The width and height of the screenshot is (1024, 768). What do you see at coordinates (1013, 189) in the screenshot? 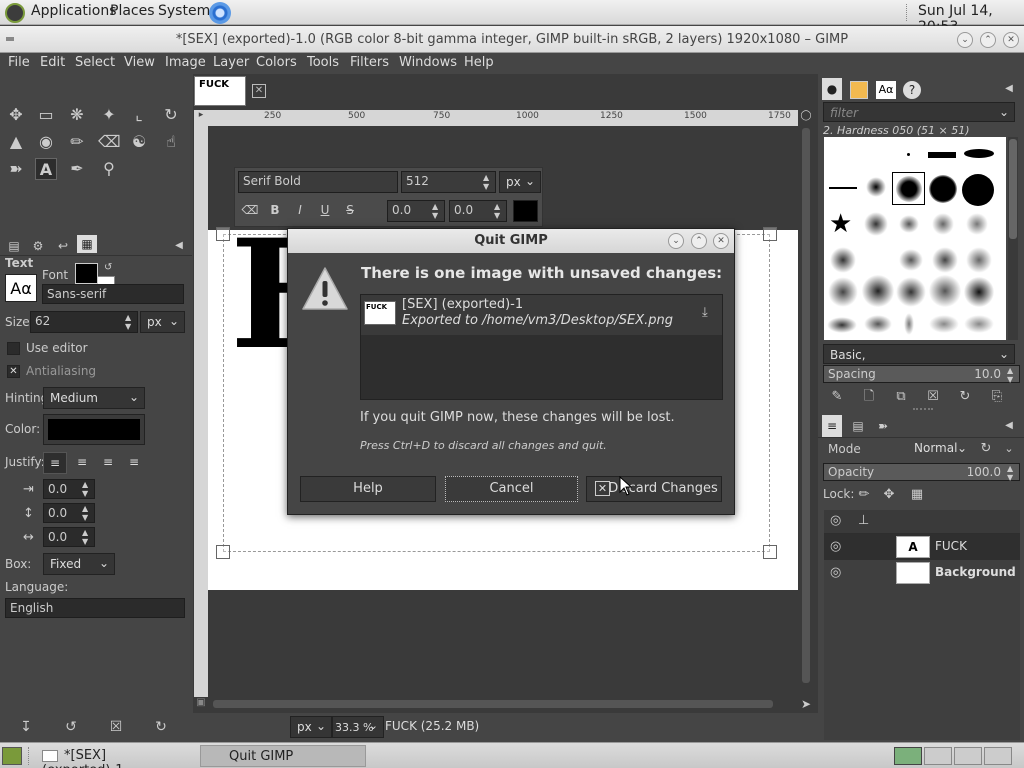
I see `brush-scrollbar-thumb` at bounding box center [1013, 189].